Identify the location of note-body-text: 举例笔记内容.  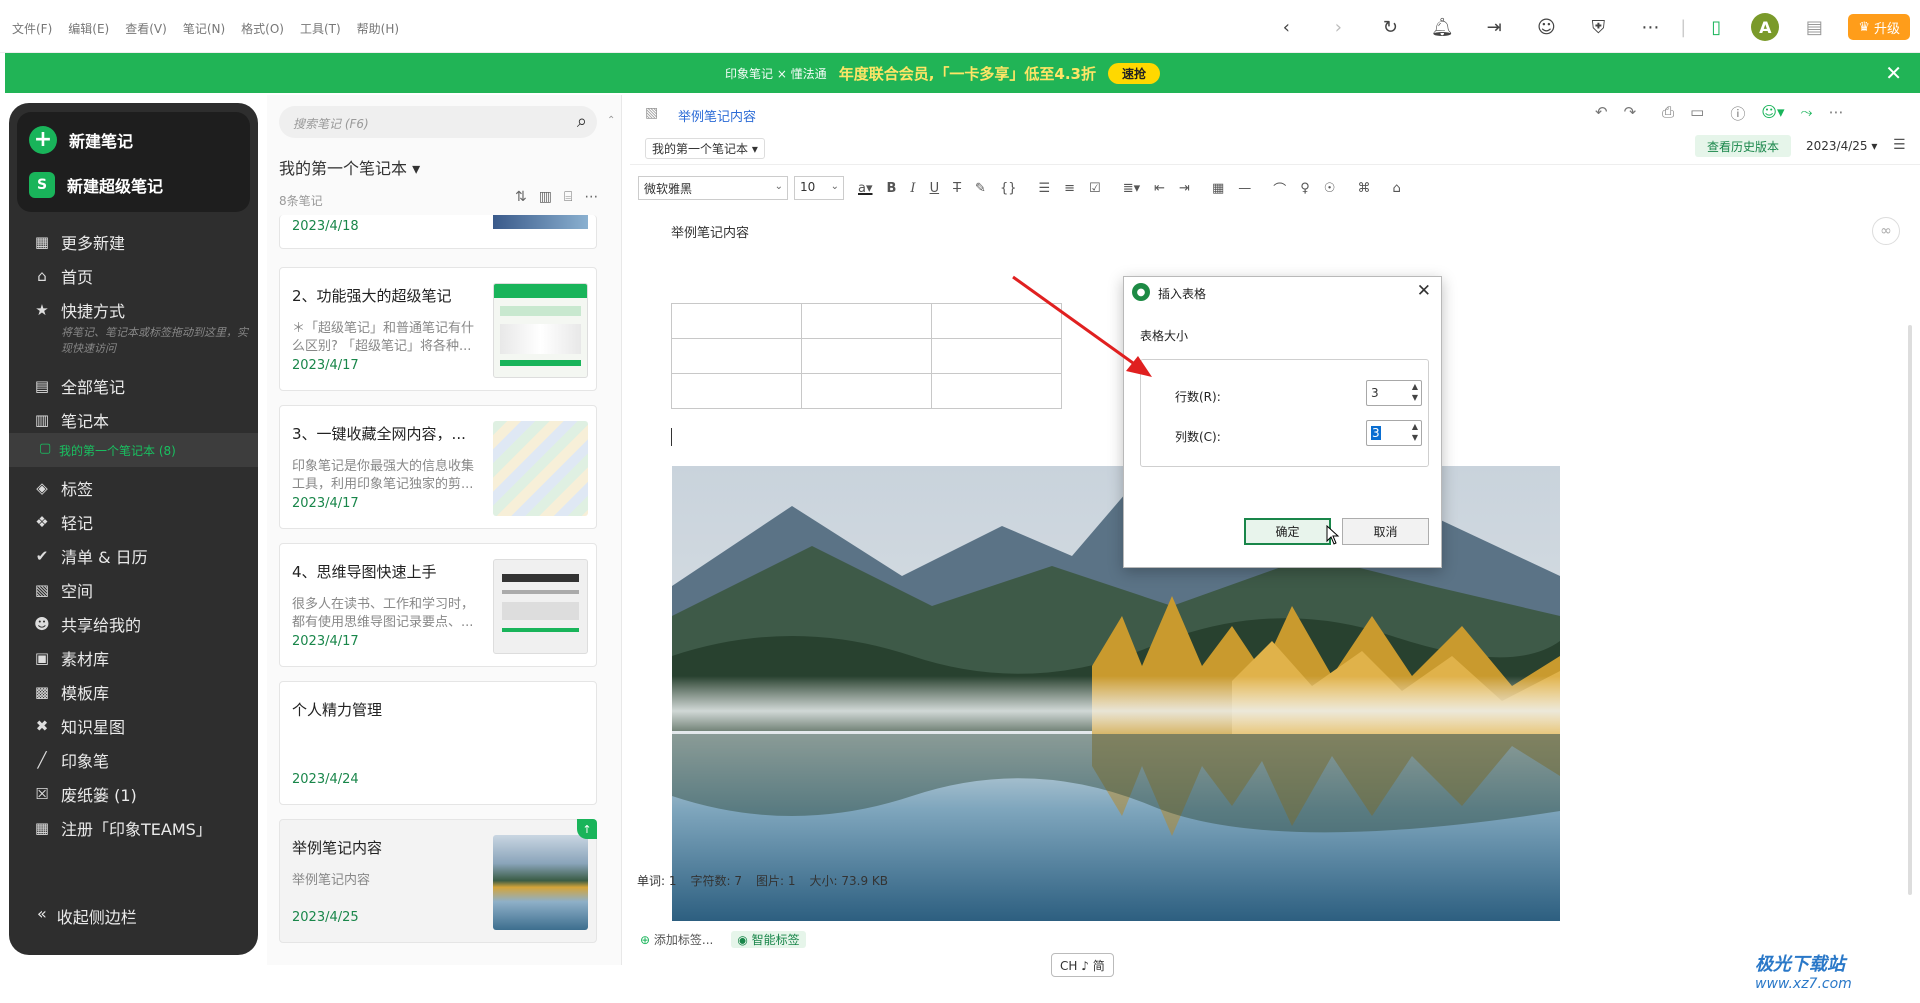
(710, 231).